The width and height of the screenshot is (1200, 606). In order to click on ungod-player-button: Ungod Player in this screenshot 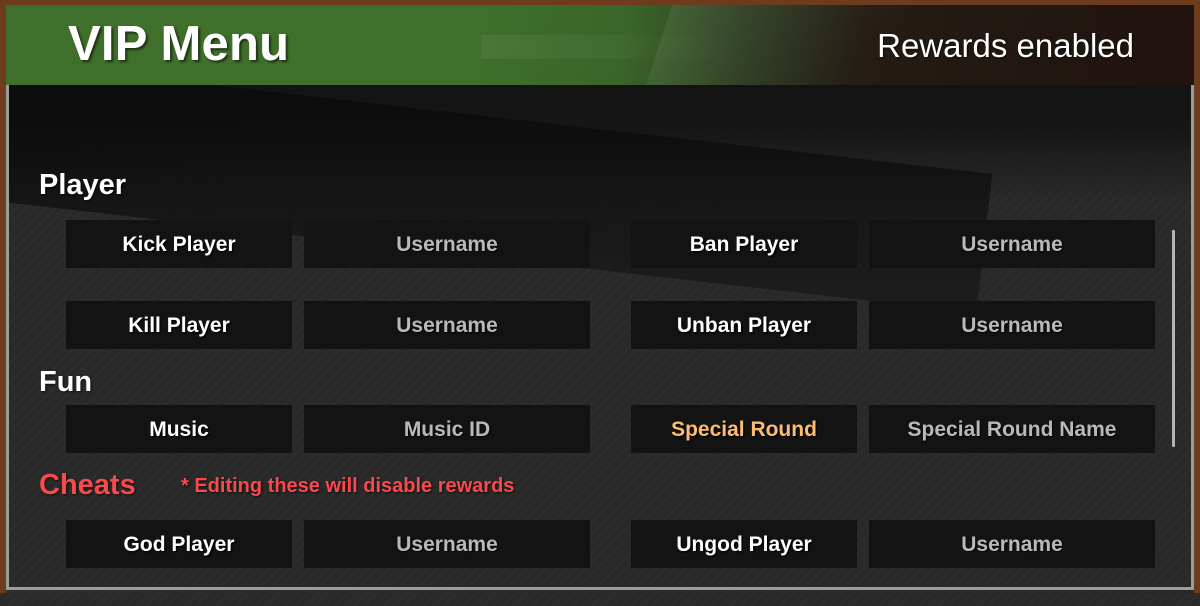, I will do `click(744, 544)`.